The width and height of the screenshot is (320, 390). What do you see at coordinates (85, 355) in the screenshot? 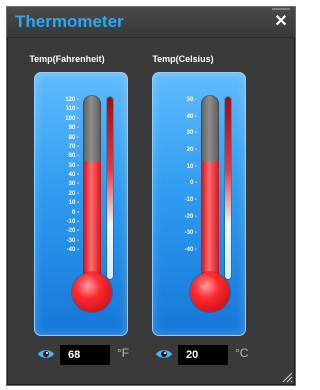
I see `fahrenheit-value-field: 68` at bounding box center [85, 355].